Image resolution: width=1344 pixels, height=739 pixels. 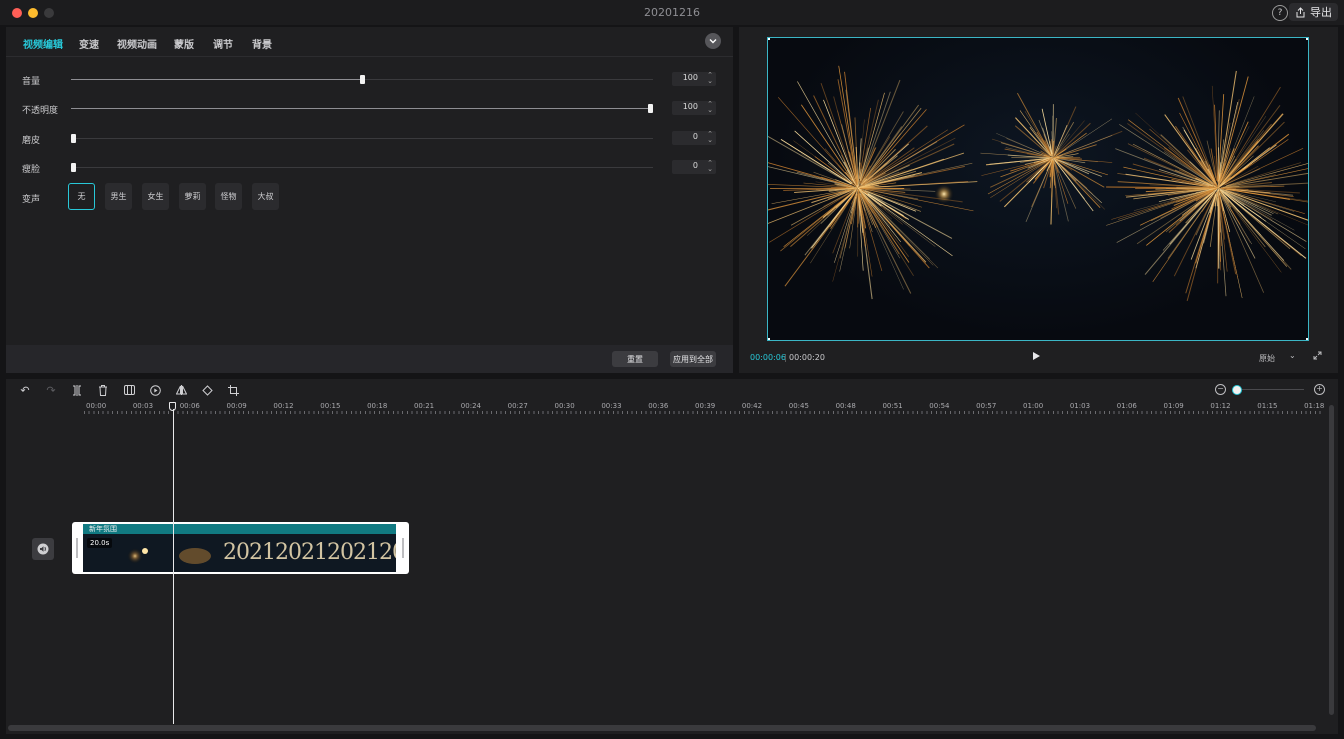 What do you see at coordinates (693, 359) in the screenshot?
I see `apply-to-all-button: 应用到全部` at bounding box center [693, 359].